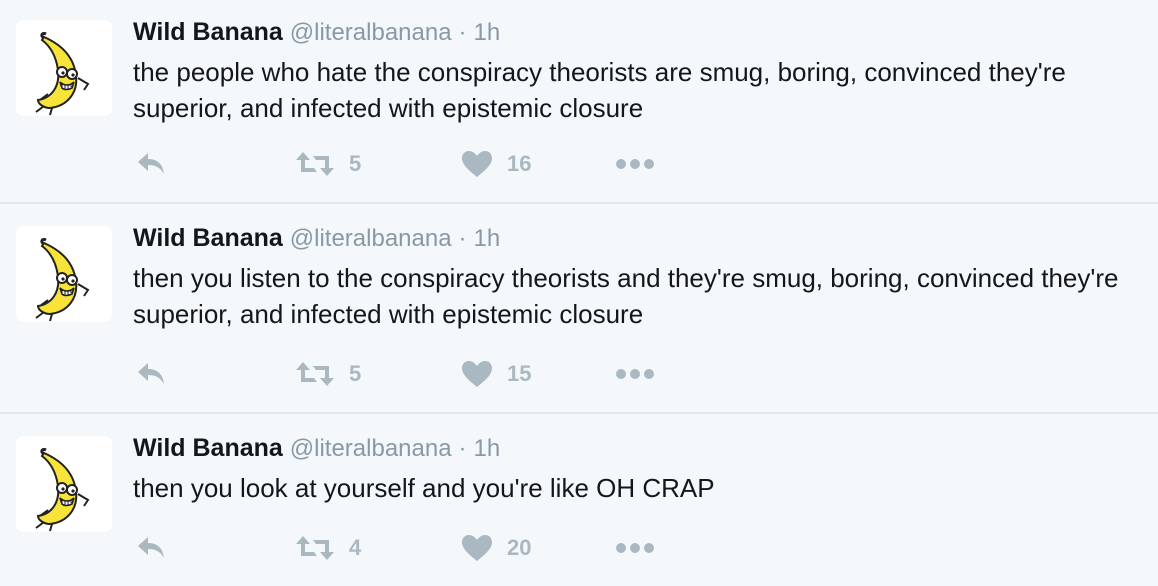  I want to click on like-button: 20, so click(496, 548).